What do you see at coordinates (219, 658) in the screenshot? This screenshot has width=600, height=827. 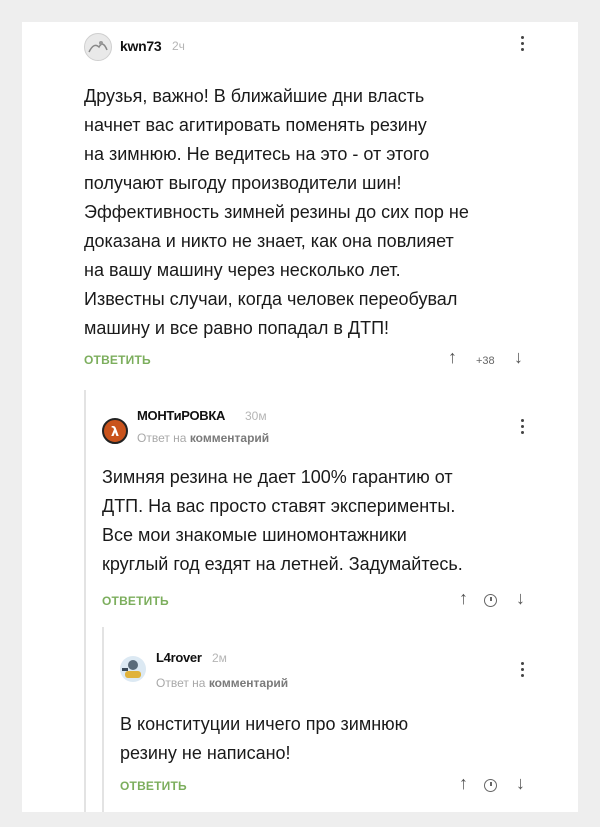 I see `comment-time: 2м` at bounding box center [219, 658].